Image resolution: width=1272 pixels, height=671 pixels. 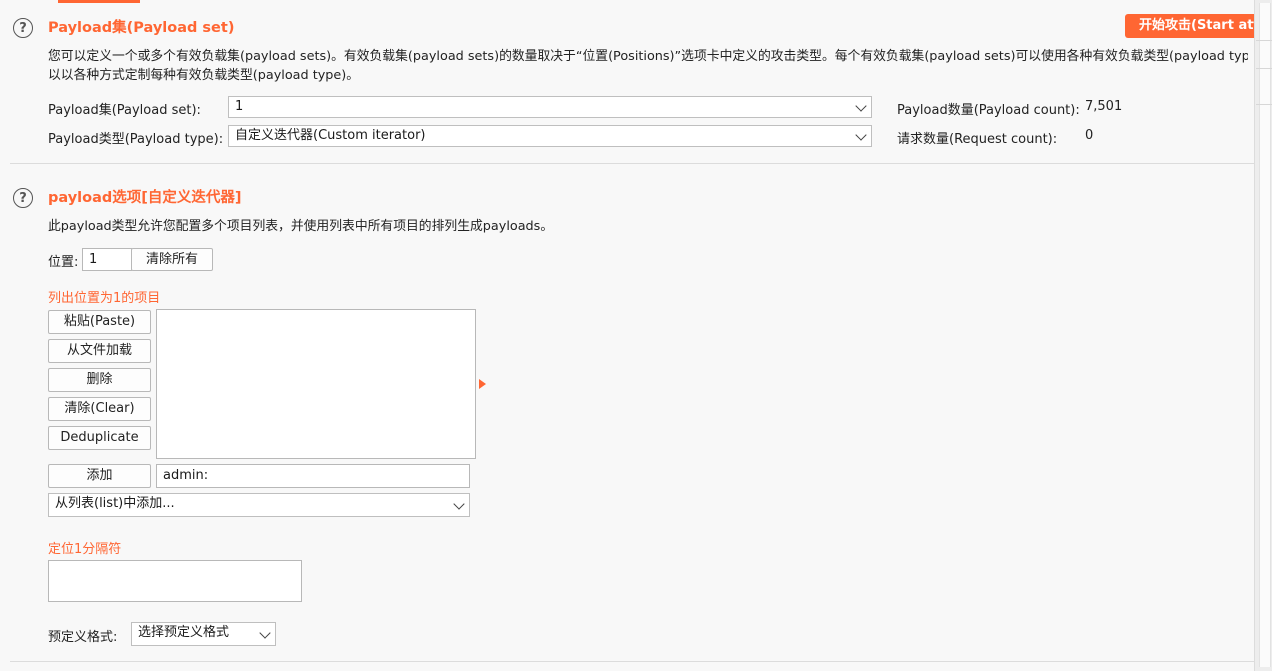 I want to click on payload-set-value: 1, so click(x=239, y=106).